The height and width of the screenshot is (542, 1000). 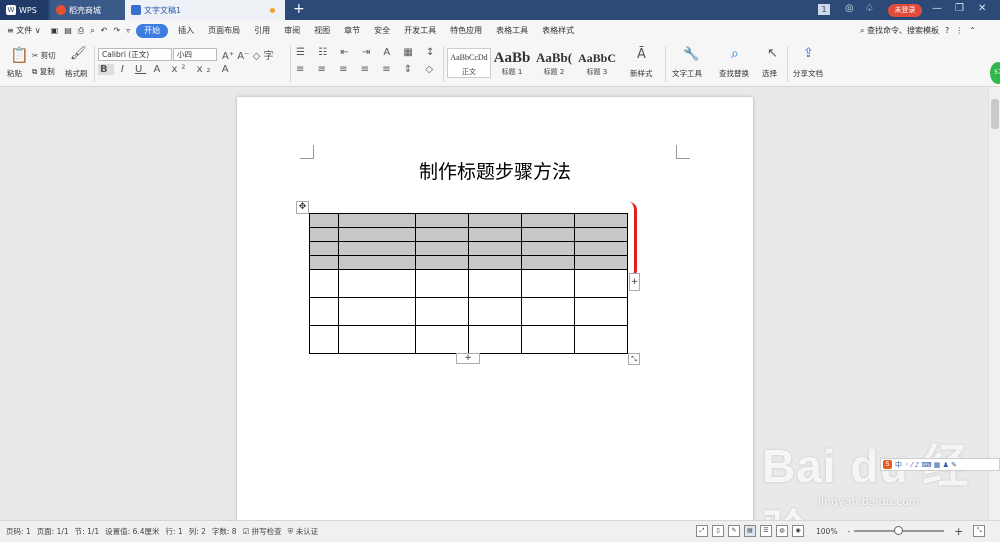 What do you see at coordinates (78, 53) in the screenshot?
I see `format-painter-icon: 🖌` at bounding box center [78, 53].